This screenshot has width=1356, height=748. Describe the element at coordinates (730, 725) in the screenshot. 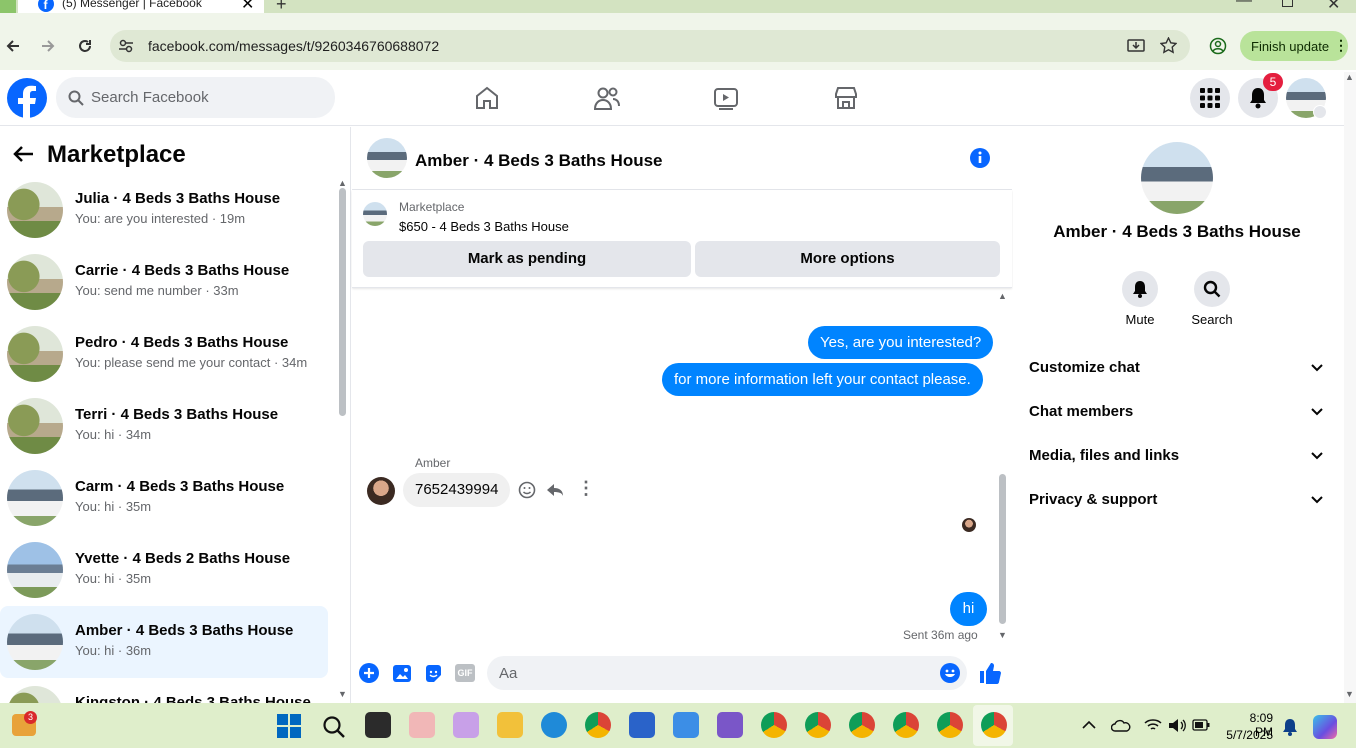

I see `clipchamp-icon` at that location.